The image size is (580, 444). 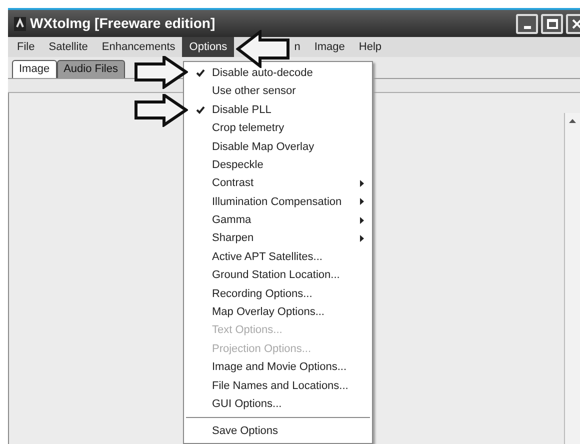 I want to click on menu-item: Illumination Compensation, so click(x=278, y=202).